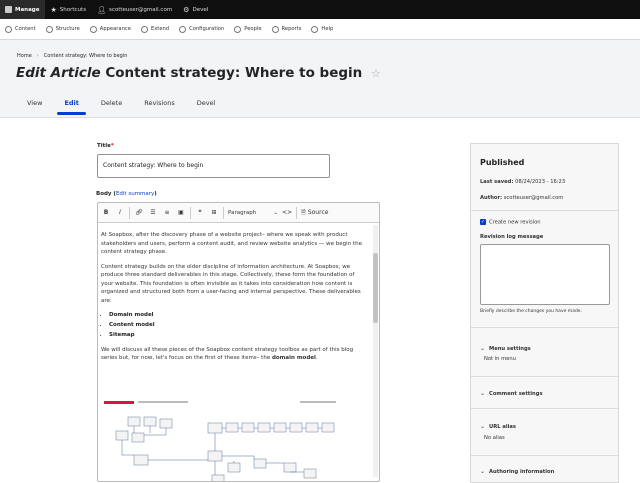 Image resolution: width=640 pixels, height=483 pixels. I want to click on table-icon: ⊞, so click(214, 212).